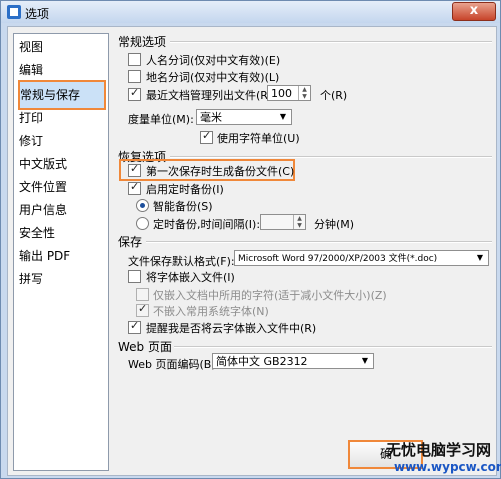 The height and width of the screenshot is (479, 501). What do you see at coordinates (134, 187) in the screenshot?
I see `timed-backup-checkbox` at bounding box center [134, 187].